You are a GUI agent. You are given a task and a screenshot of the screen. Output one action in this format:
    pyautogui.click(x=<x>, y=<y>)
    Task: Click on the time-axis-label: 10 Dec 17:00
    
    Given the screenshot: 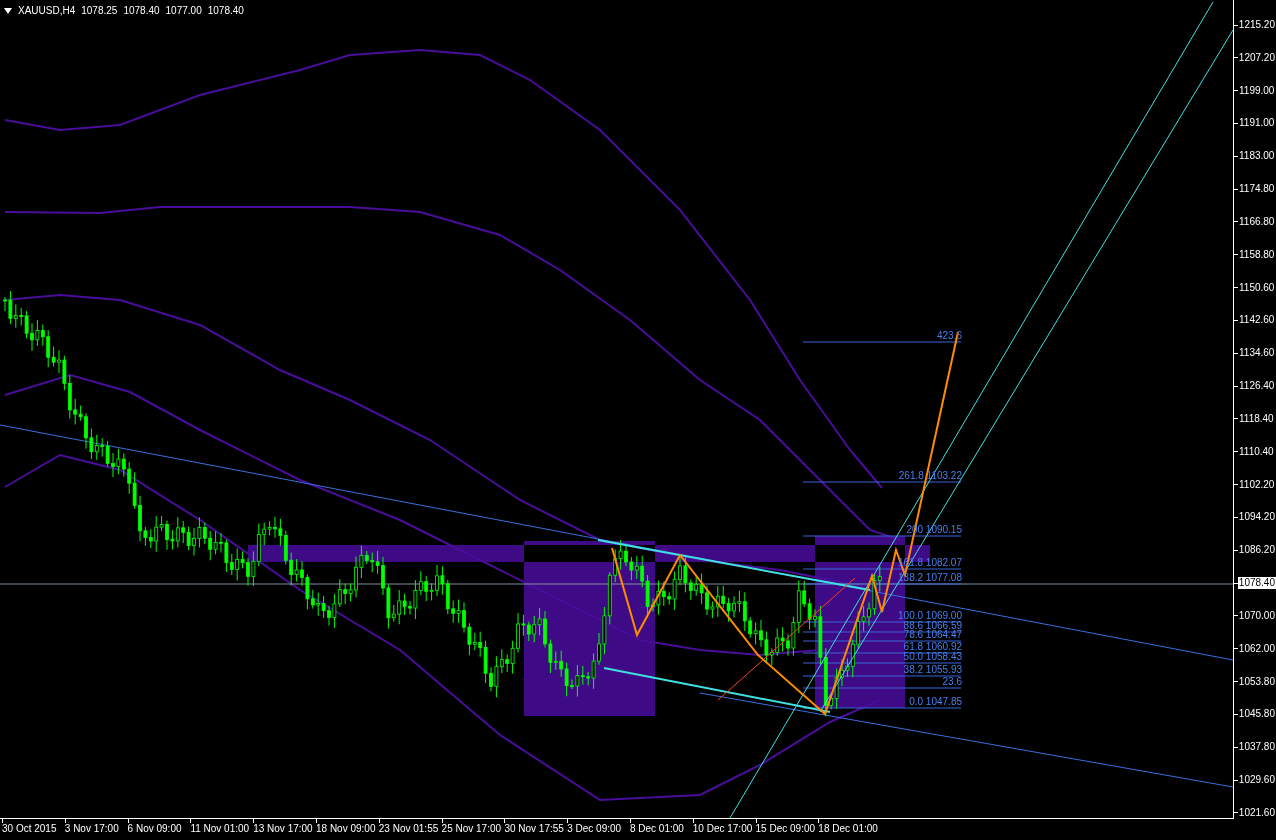 What is the action you would take?
    pyautogui.click(x=723, y=829)
    